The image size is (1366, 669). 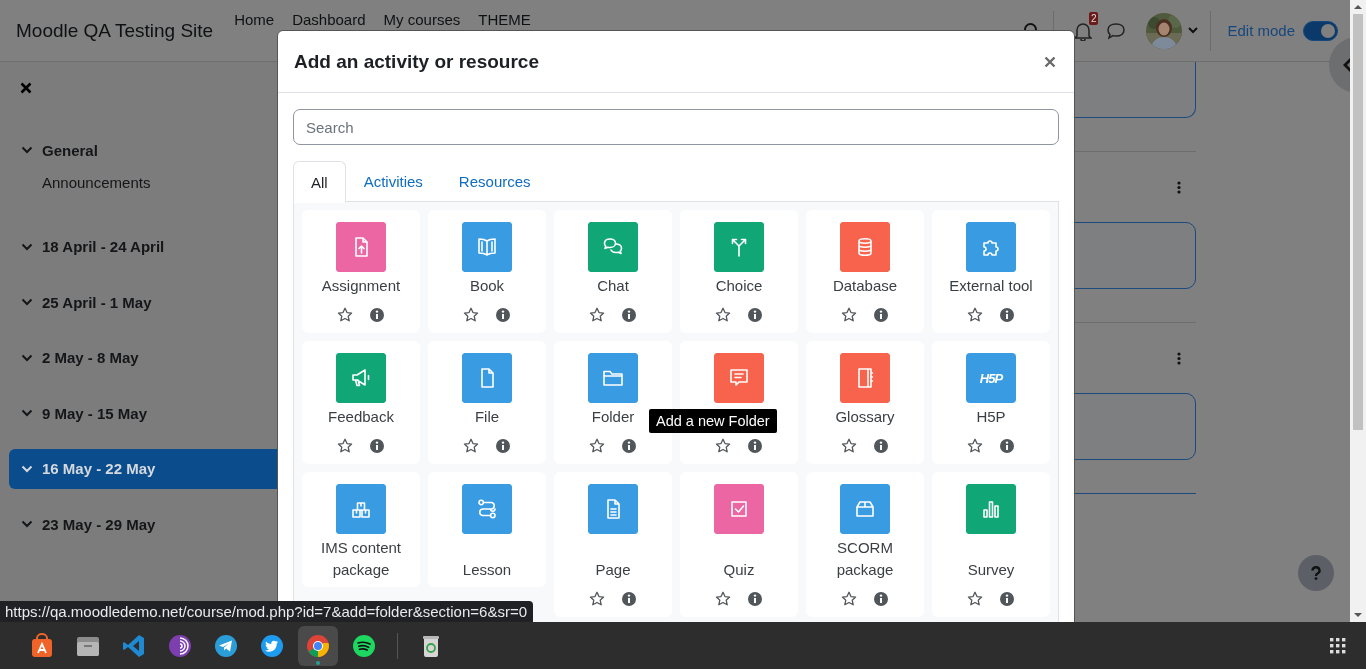 What do you see at coordinates (1358, 7) in the screenshot?
I see `scroll-up-arrow` at bounding box center [1358, 7].